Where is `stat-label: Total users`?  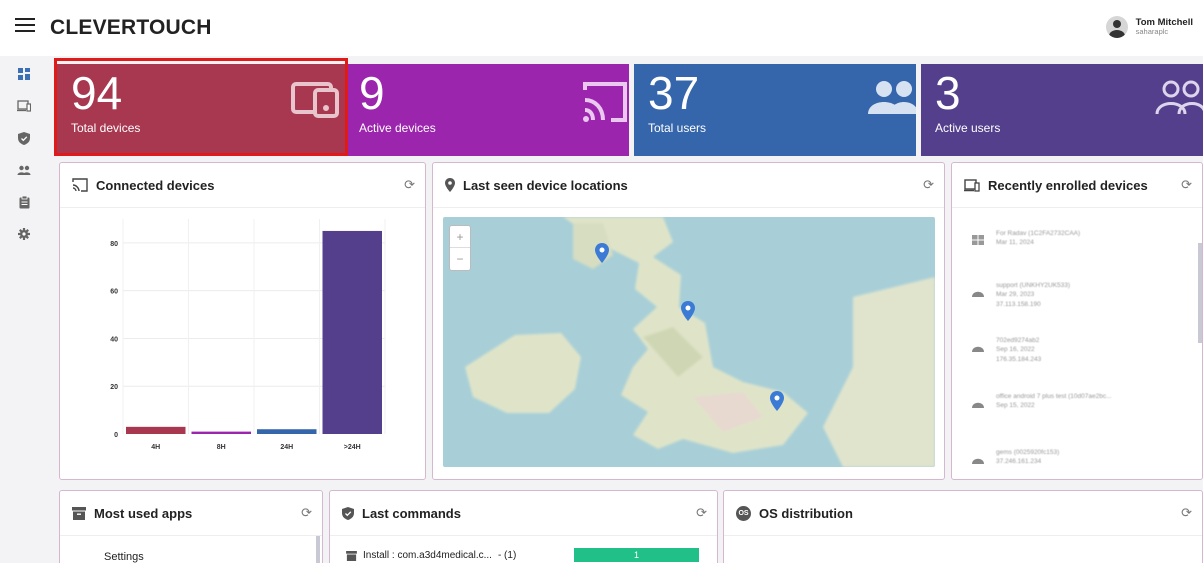 stat-label: Total users is located at coordinates (677, 128).